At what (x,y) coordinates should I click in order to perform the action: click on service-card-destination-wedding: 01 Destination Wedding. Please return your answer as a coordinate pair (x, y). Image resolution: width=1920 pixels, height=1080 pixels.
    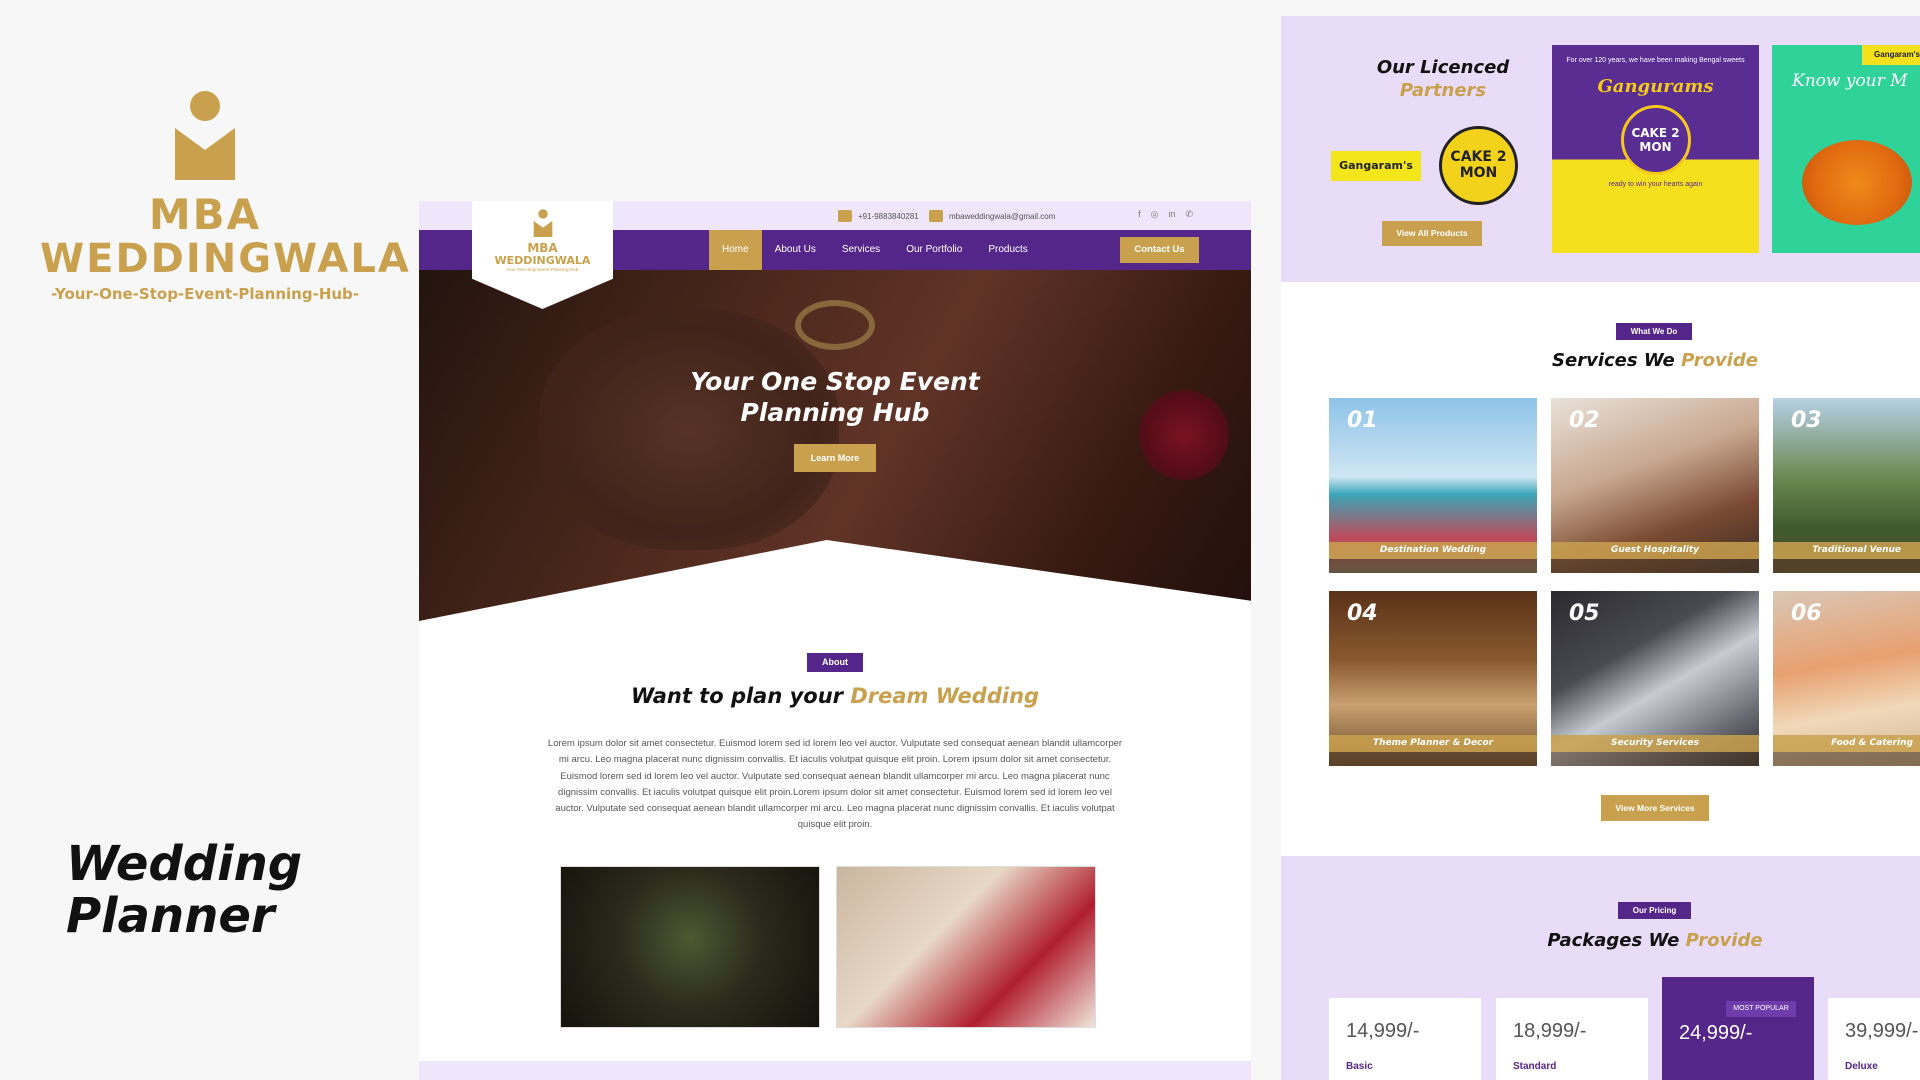
    Looking at the image, I should click on (1433, 485).